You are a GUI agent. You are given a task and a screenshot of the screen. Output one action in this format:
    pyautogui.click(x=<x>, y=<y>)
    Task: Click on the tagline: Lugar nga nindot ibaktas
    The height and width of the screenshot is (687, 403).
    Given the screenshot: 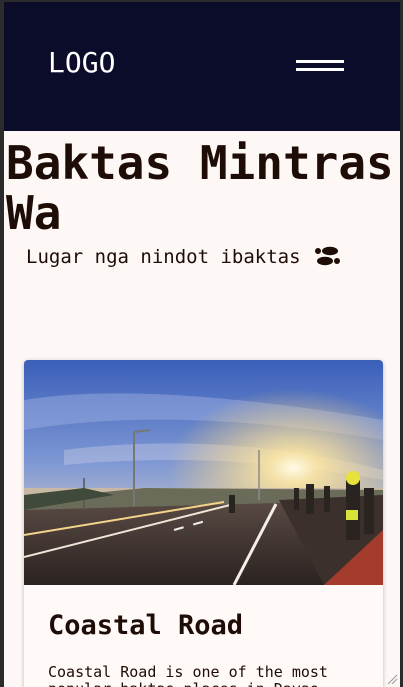 What is the action you would take?
    pyautogui.click(x=183, y=257)
    